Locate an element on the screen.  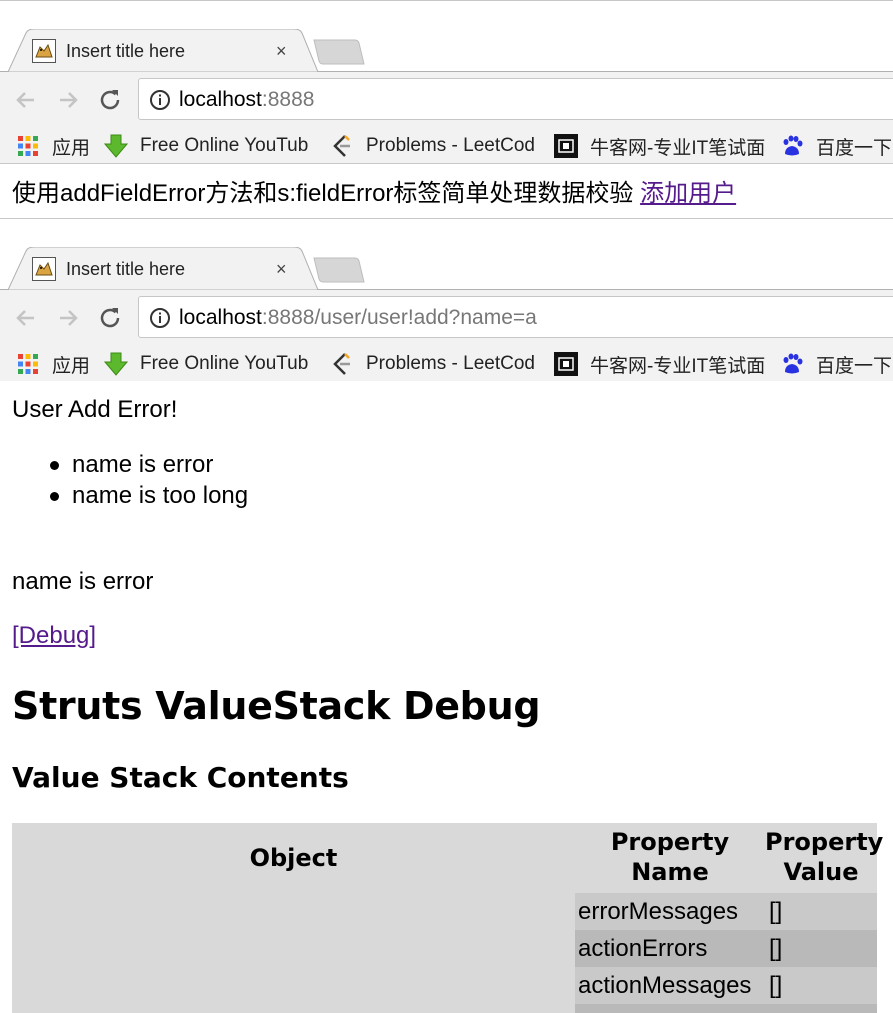
table-row: actionErrors [] is located at coordinates (726, 948).